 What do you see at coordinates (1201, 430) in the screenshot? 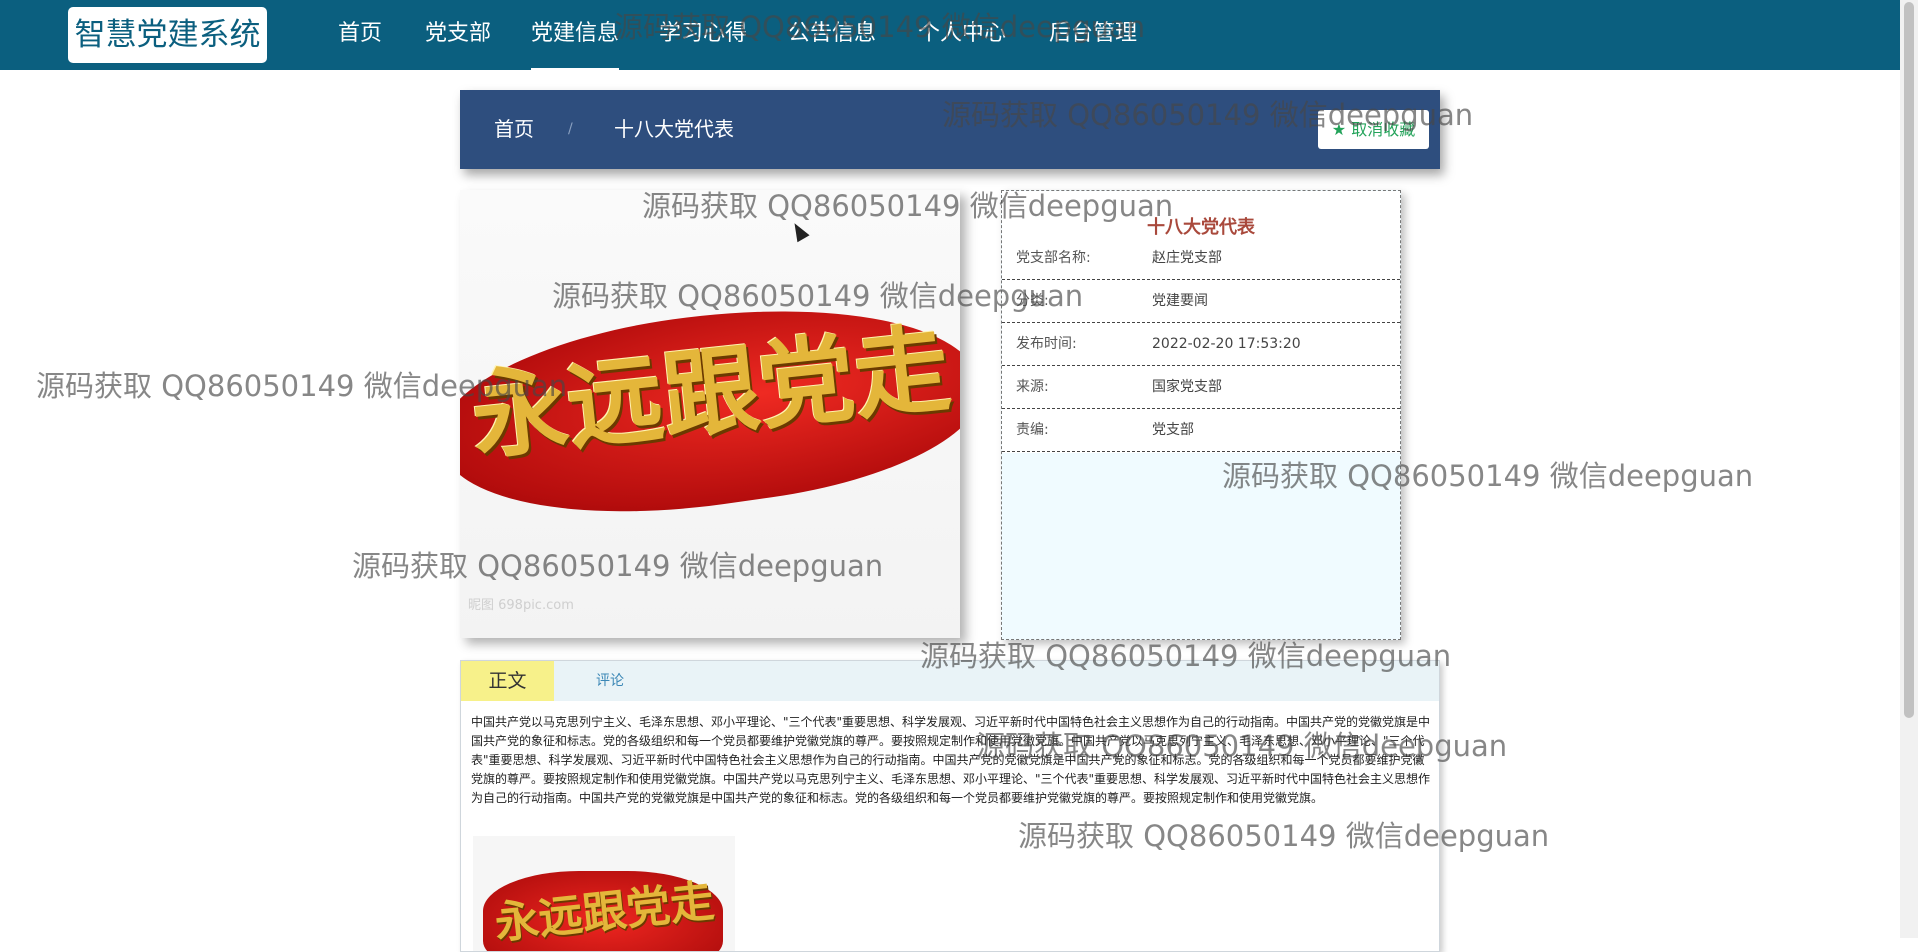
I see `info-row-editor: 责编: 党支部` at bounding box center [1201, 430].